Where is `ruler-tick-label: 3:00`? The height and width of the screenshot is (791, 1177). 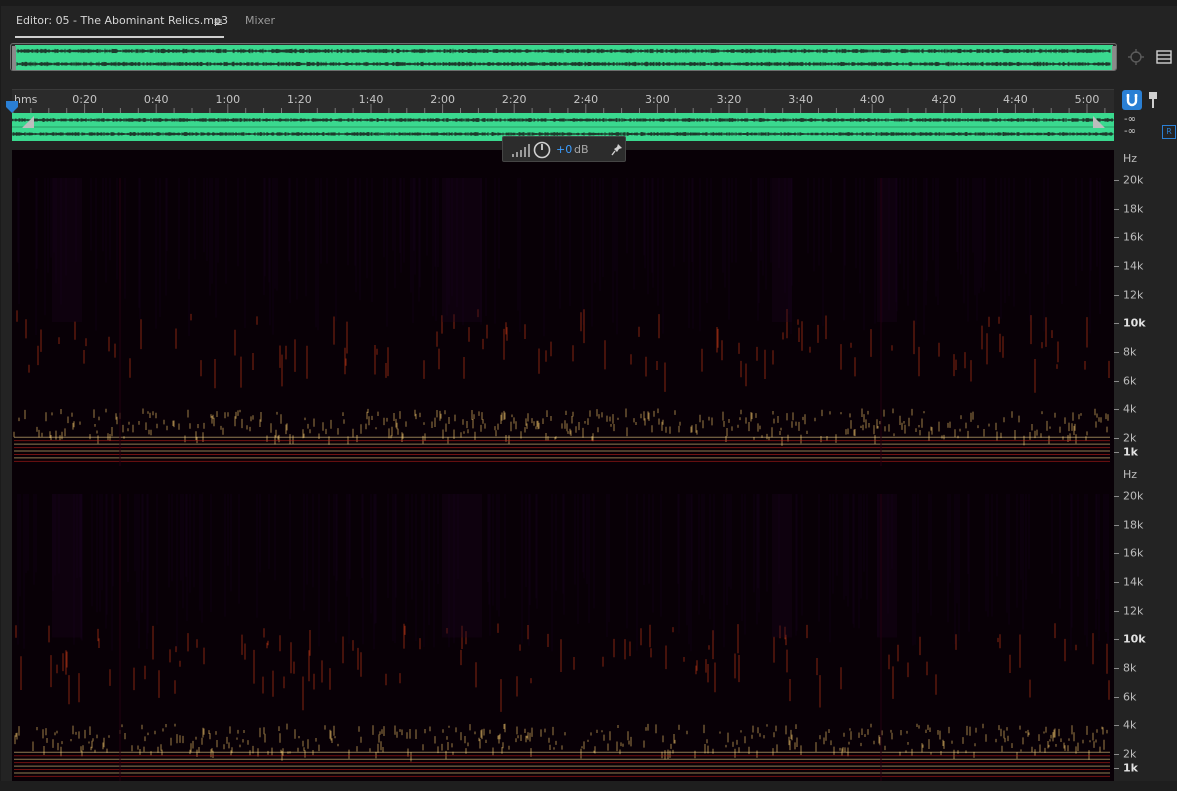
ruler-tick-label: 3:00 is located at coordinates (657, 99).